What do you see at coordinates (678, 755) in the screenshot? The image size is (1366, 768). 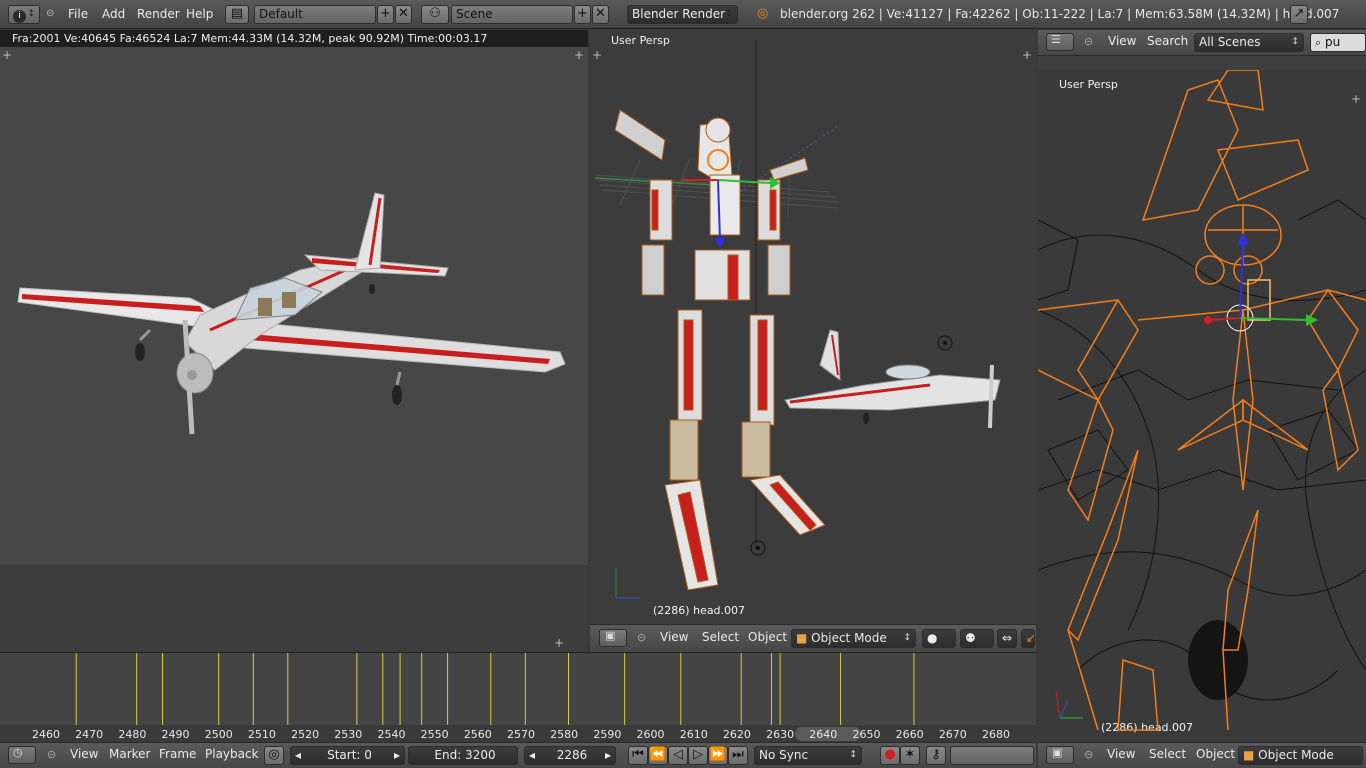 I see `play-reverse-icon: ◁` at bounding box center [678, 755].